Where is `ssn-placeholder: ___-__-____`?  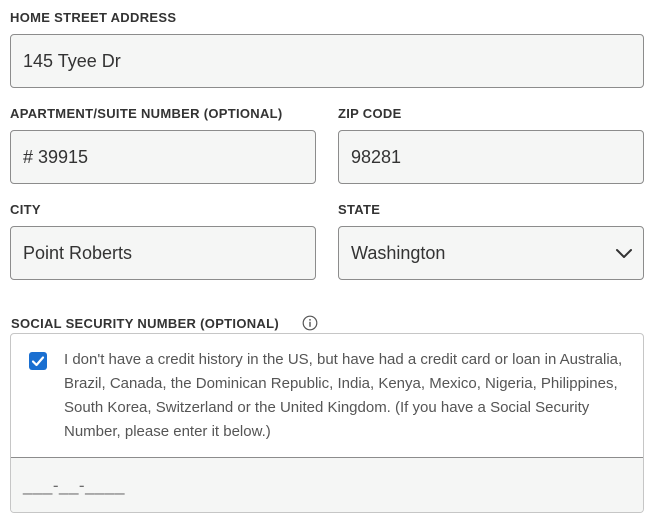
ssn-placeholder: ___-__-____ is located at coordinates (74, 485).